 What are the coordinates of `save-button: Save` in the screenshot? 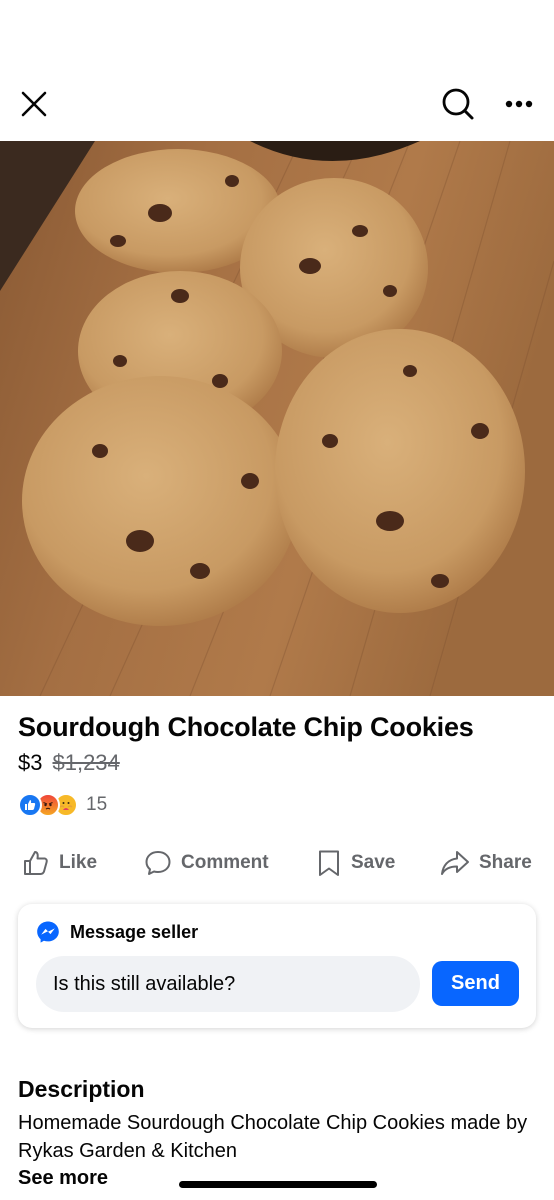 It's located at (355, 863).